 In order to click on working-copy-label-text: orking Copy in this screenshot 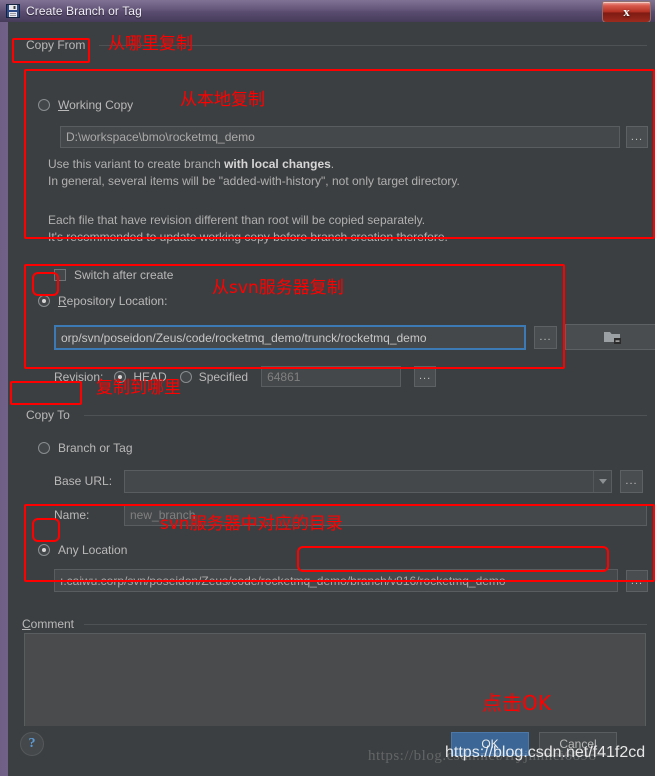, I will do `click(101, 105)`.